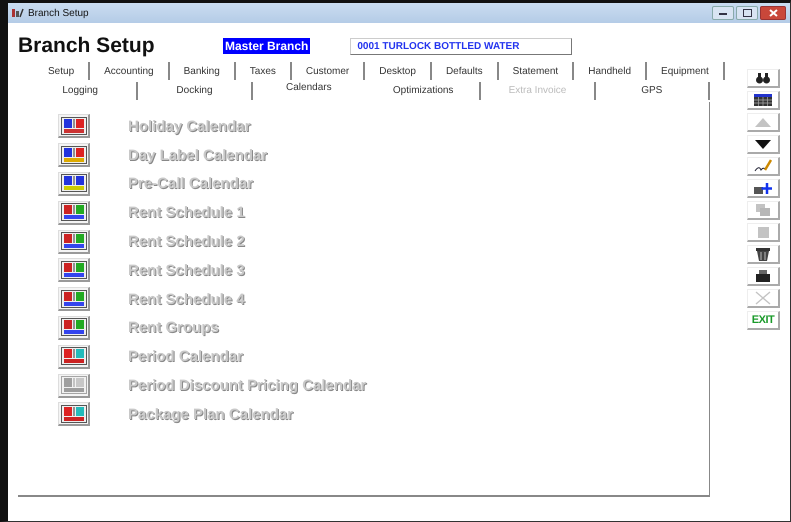  Describe the element at coordinates (398, 71) in the screenshot. I see `tab: Desktop` at that location.